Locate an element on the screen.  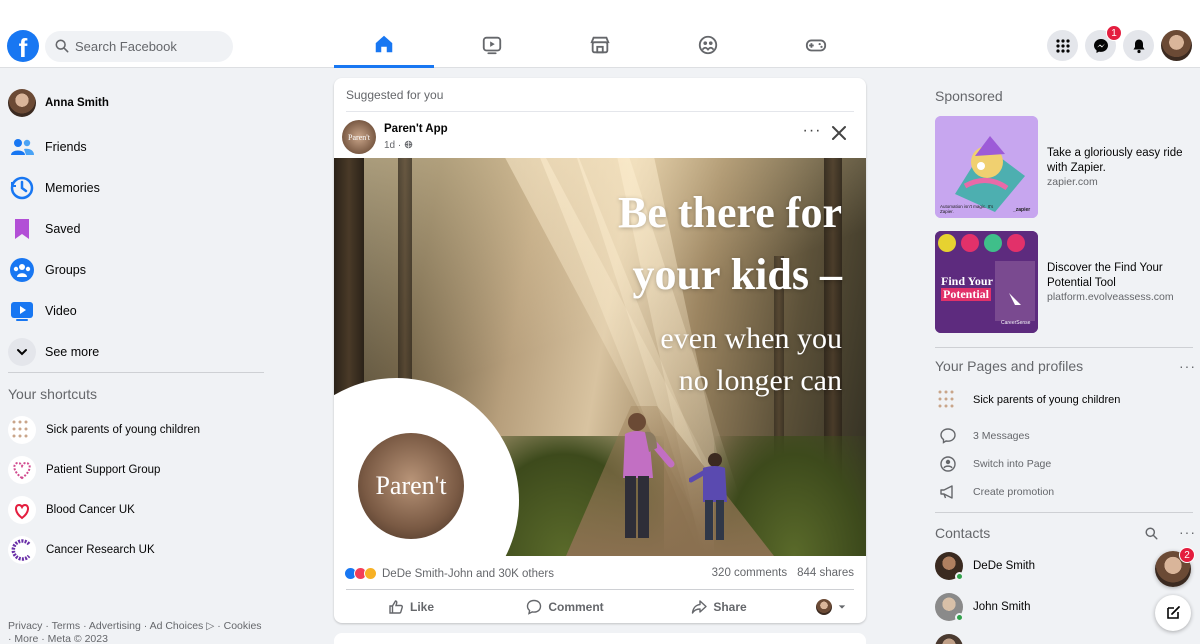
ad-brand: _zapier is located at coordinates (1022, 210).